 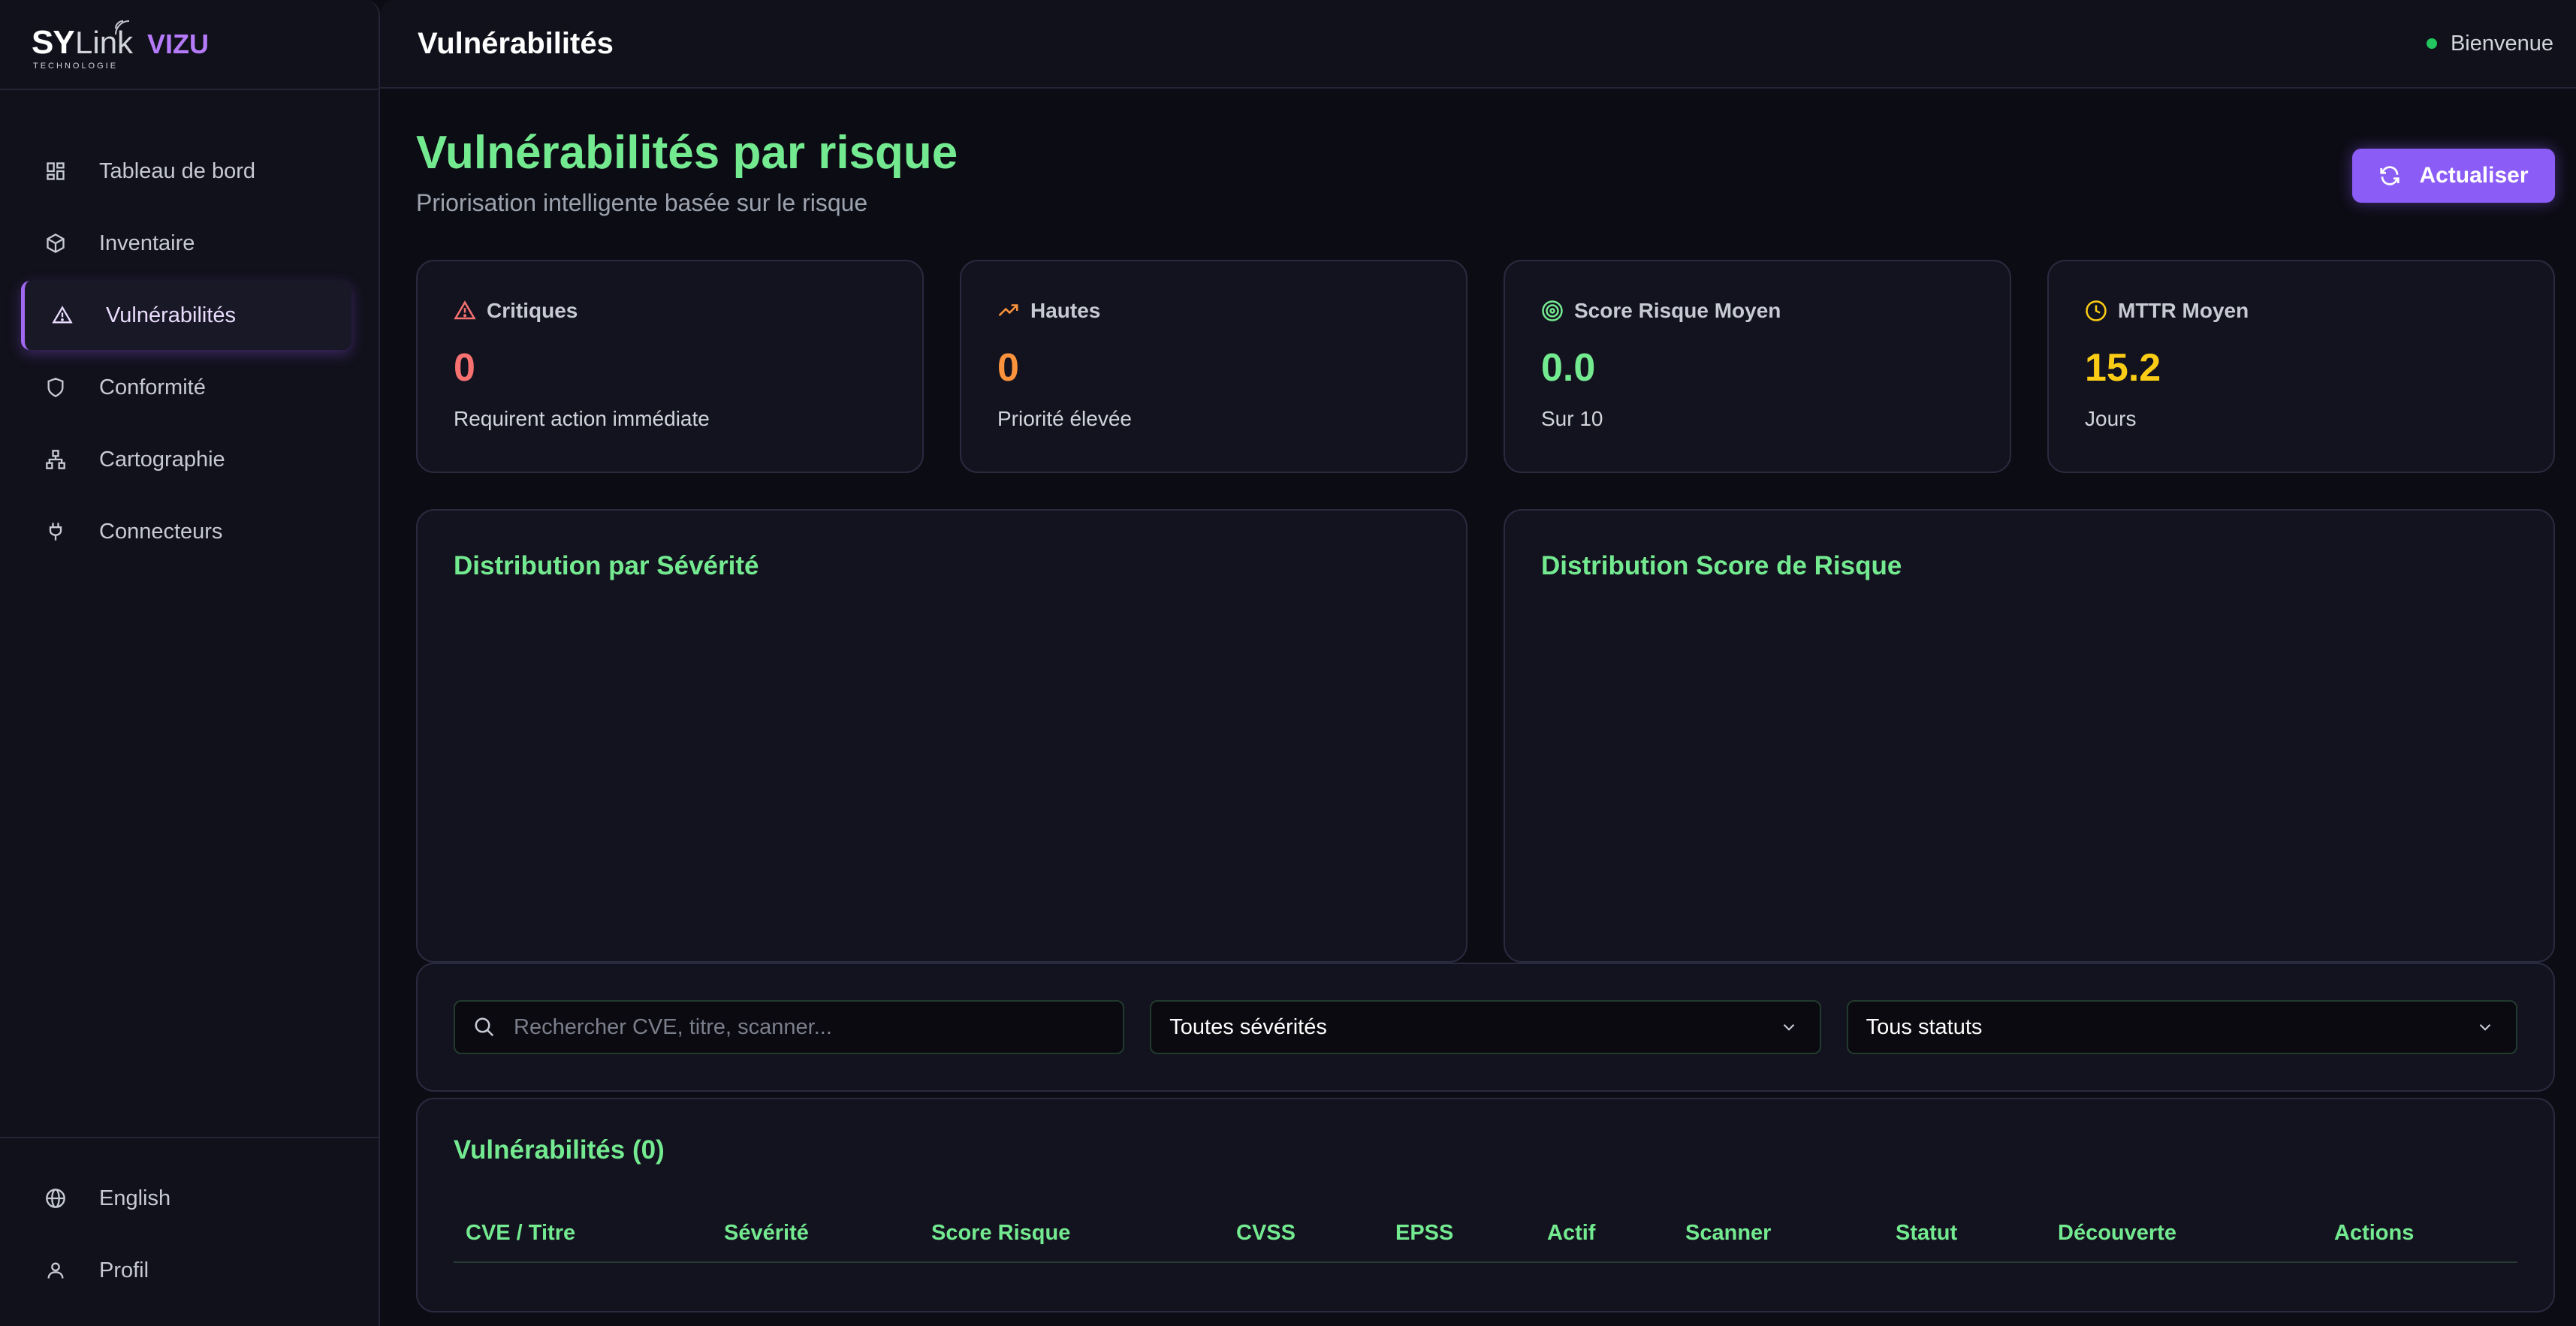 I want to click on stat-value: 15.2, so click(x=2123, y=368).